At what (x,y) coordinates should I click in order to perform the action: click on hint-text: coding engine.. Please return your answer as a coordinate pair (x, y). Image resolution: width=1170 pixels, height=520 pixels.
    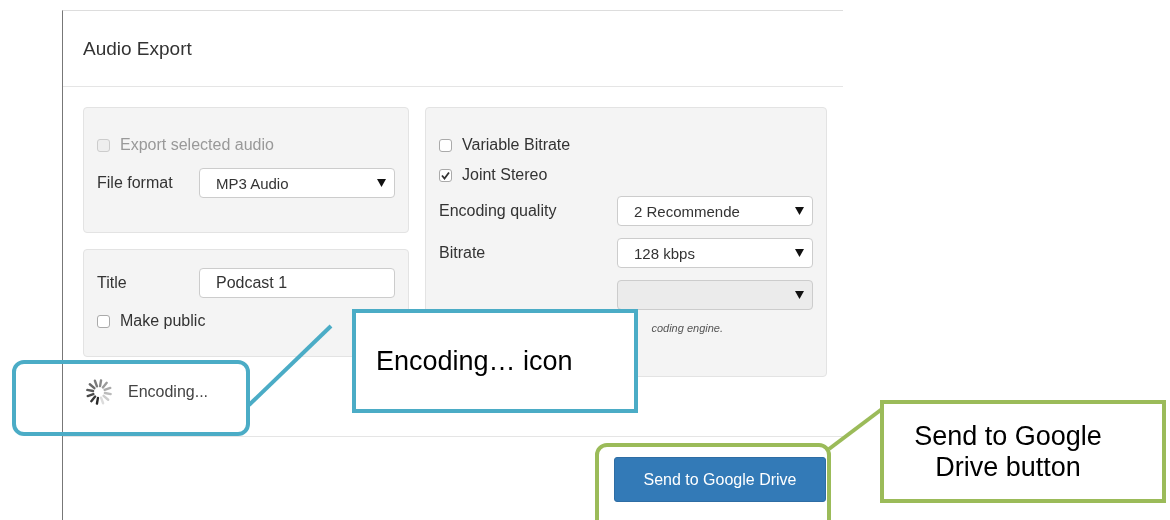
    Looking at the image, I should click on (687, 328).